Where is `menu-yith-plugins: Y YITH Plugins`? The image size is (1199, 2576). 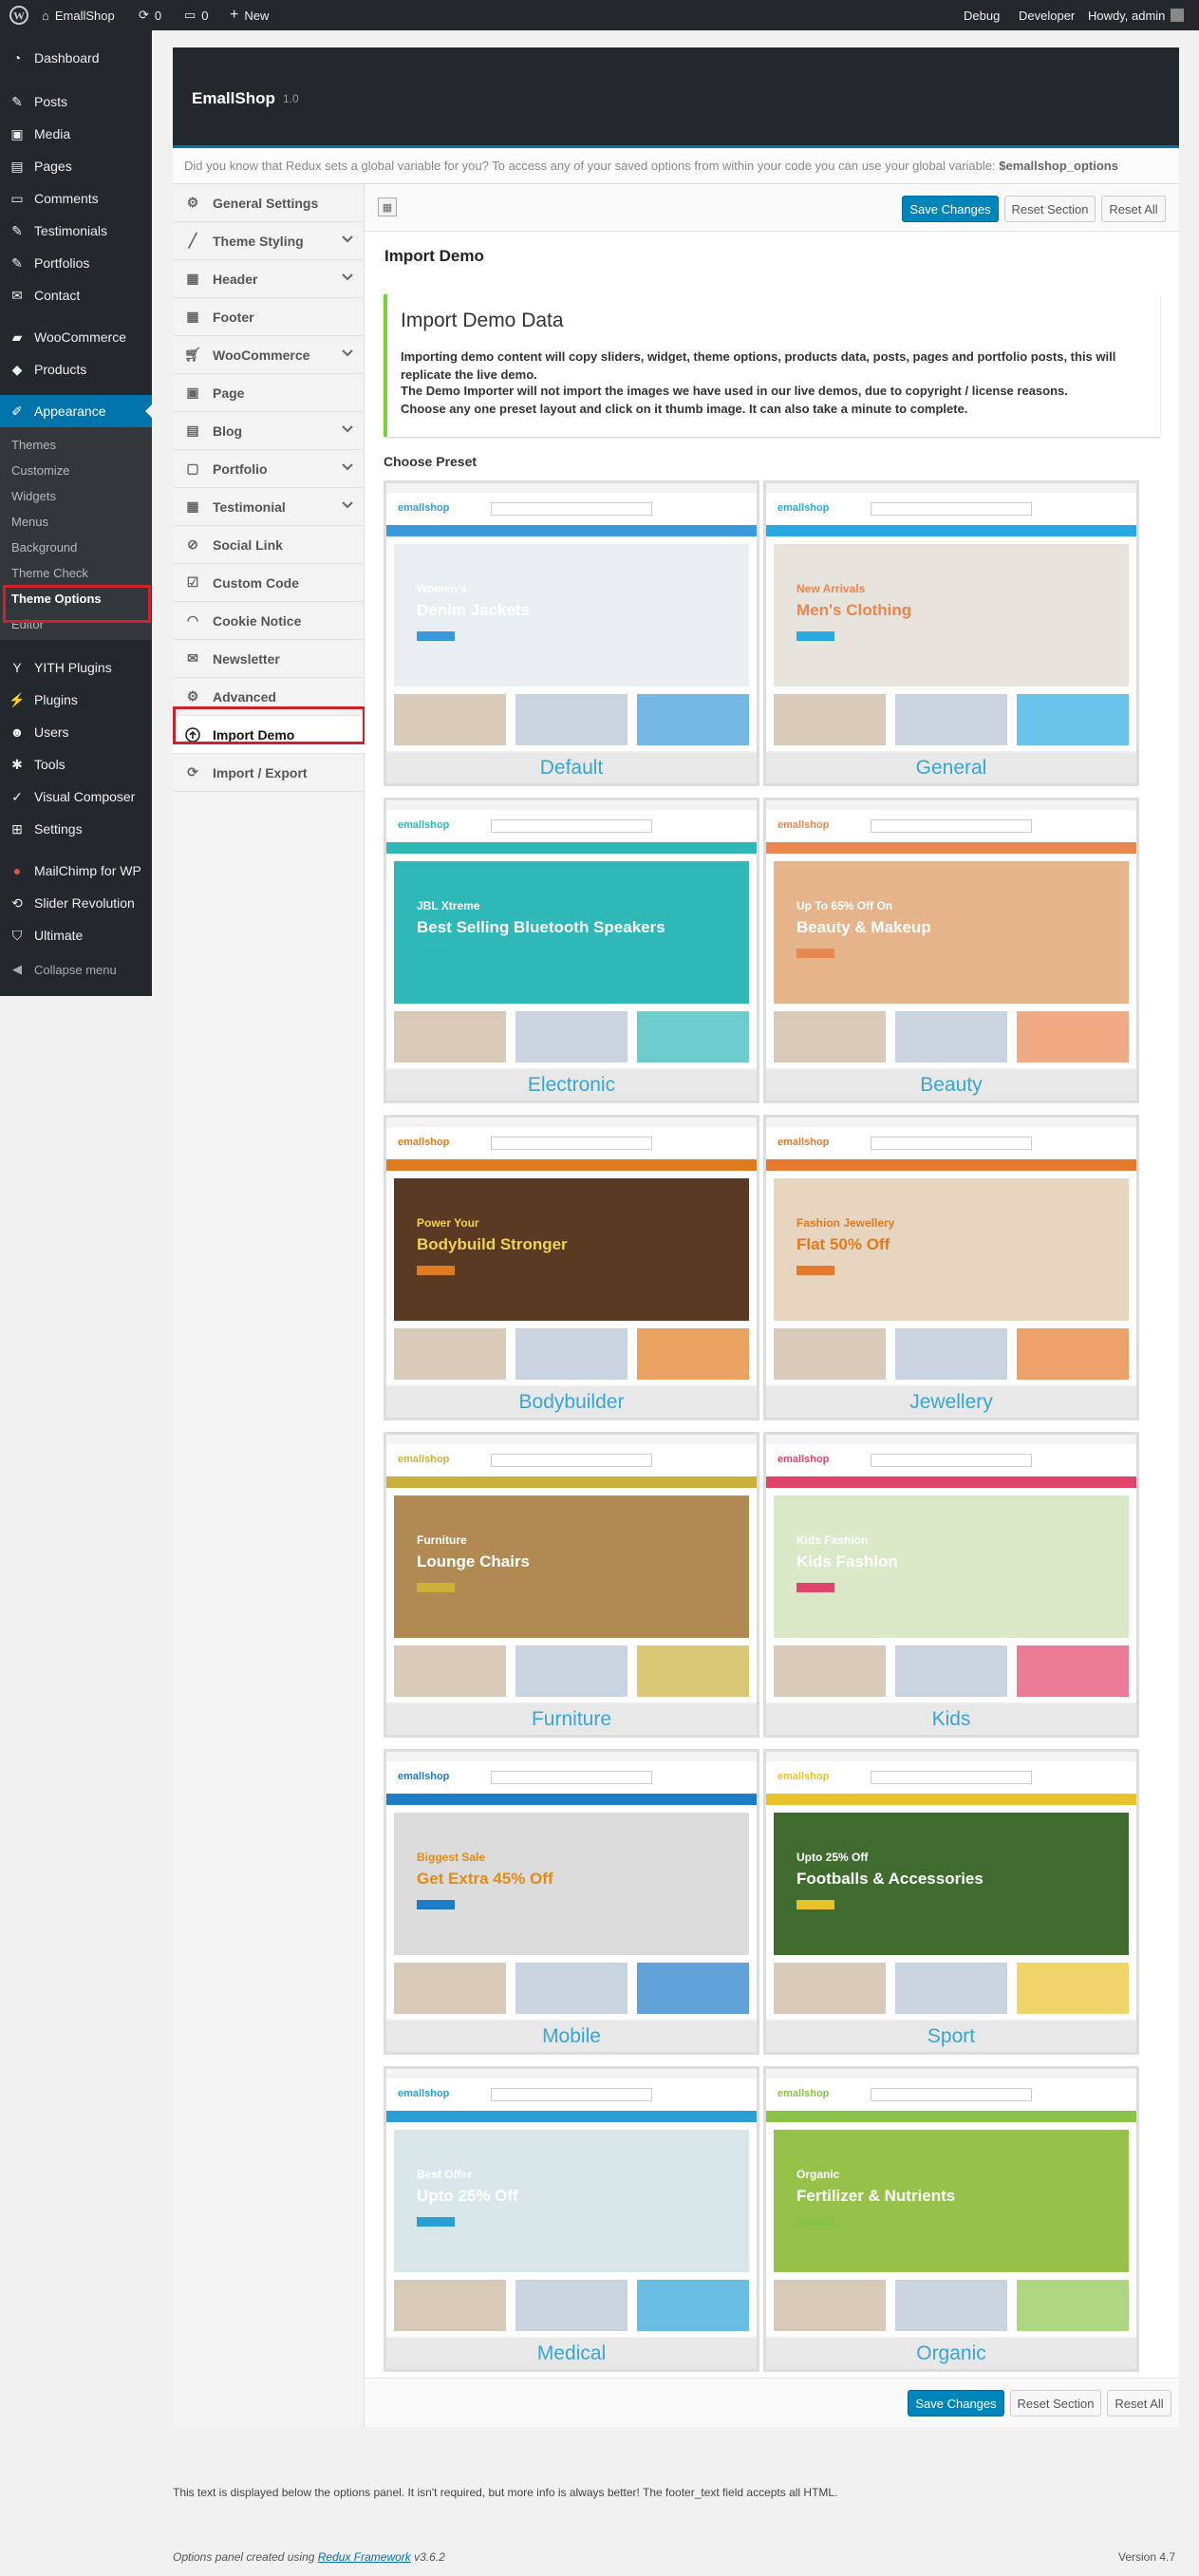 menu-yith-plugins: Y YITH Plugins is located at coordinates (76, 667).